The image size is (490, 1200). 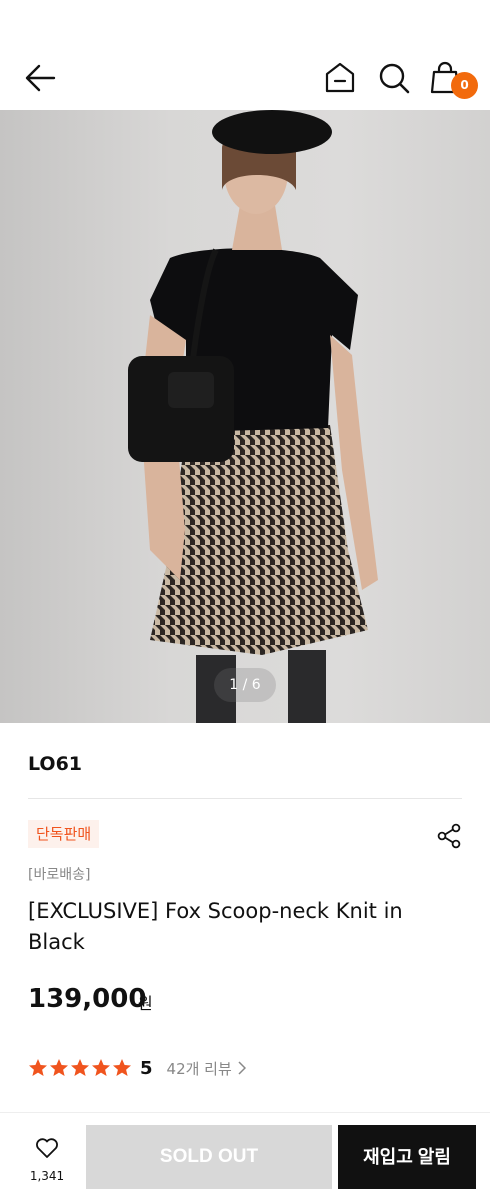 I want to click on brand-name: LO61, so click(x=55, y=764).